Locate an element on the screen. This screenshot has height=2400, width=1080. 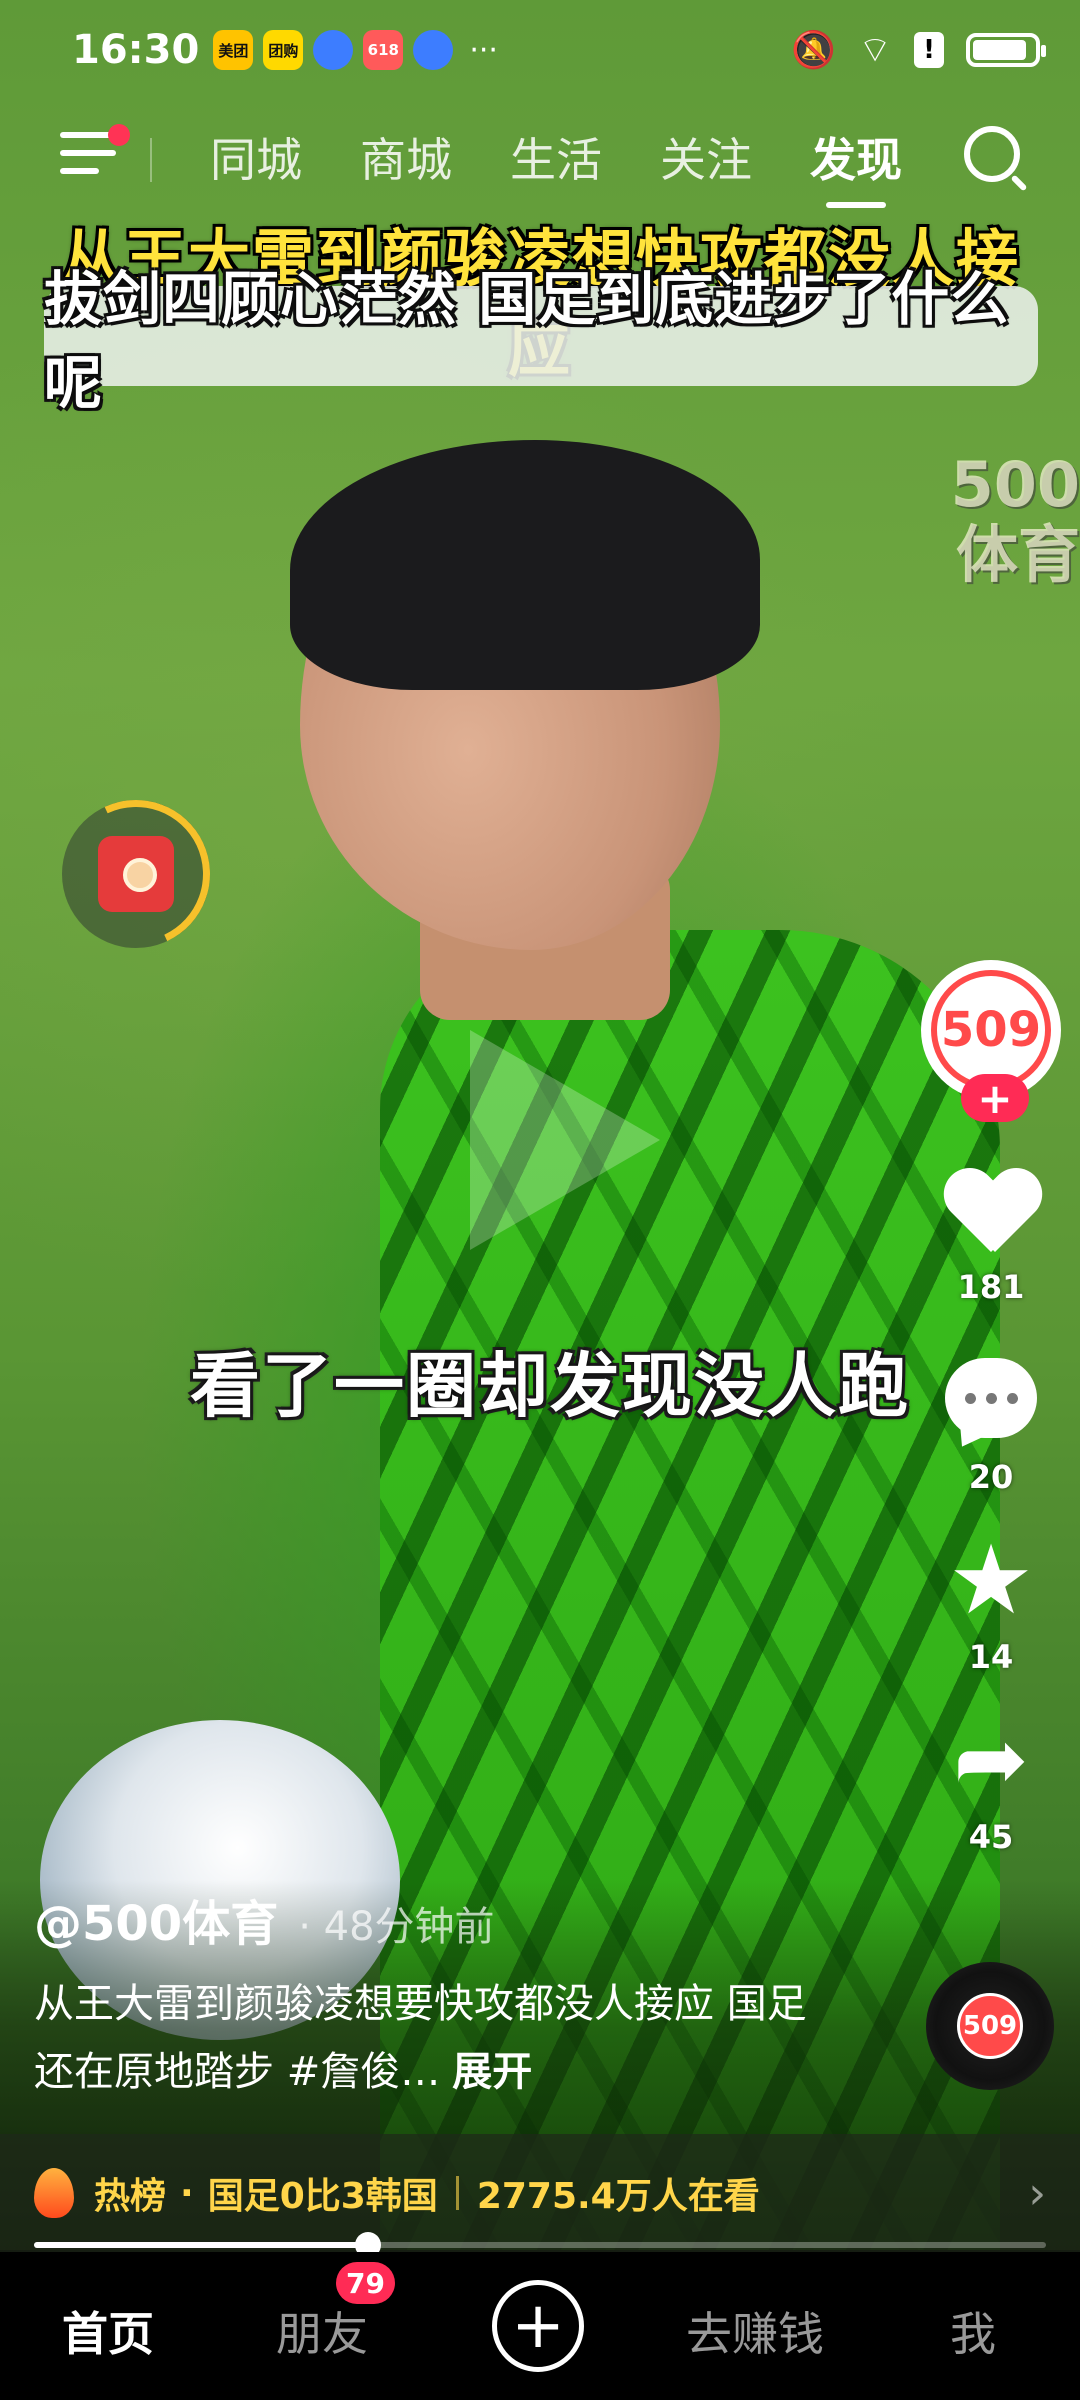
author-line: @500体育 · 48分钟前 is located at coordinates (264, 1919).